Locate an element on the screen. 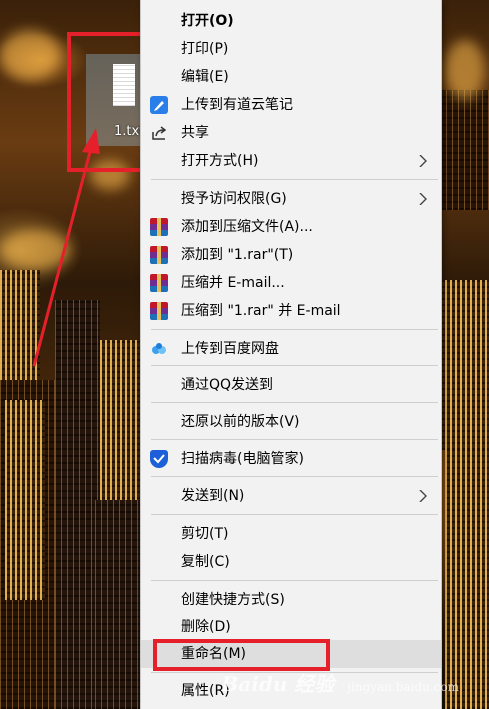 The height and width of the screenshot is (709, 489). menu-item-label: 还原以前的版本(V) is located at coordinates (240, 422).